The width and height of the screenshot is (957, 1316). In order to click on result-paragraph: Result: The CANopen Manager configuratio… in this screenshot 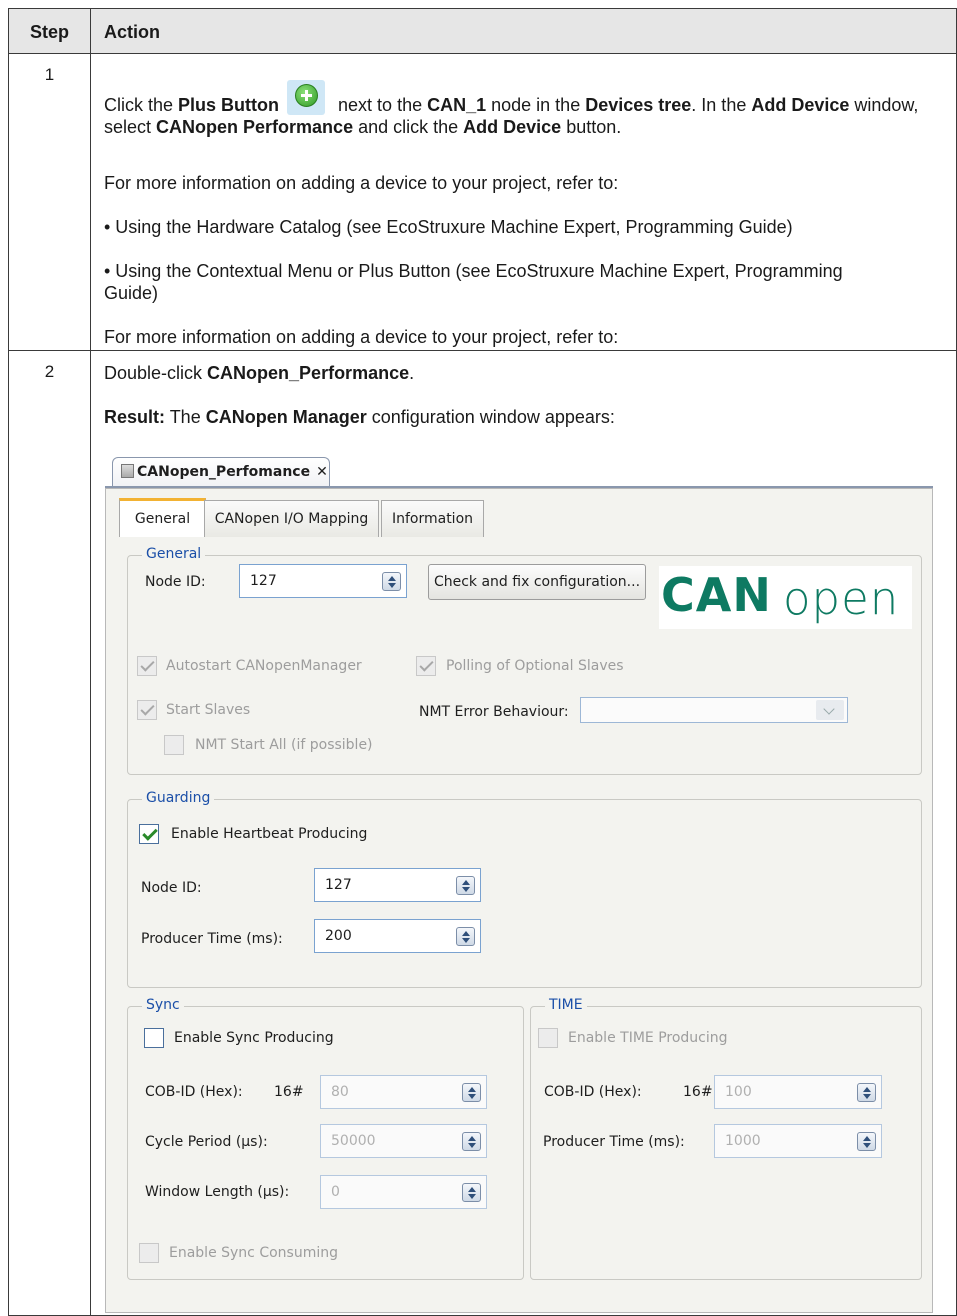, I will do `click(359, 417)`.